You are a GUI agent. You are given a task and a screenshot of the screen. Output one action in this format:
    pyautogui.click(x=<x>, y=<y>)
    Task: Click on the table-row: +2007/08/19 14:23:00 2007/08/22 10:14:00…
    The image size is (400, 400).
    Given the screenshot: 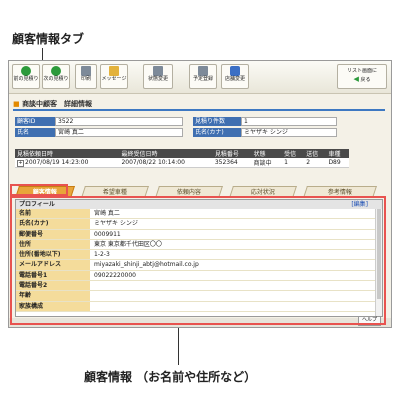 What is the action you would take?
    pyautogui.click(x=182, y=163)
    